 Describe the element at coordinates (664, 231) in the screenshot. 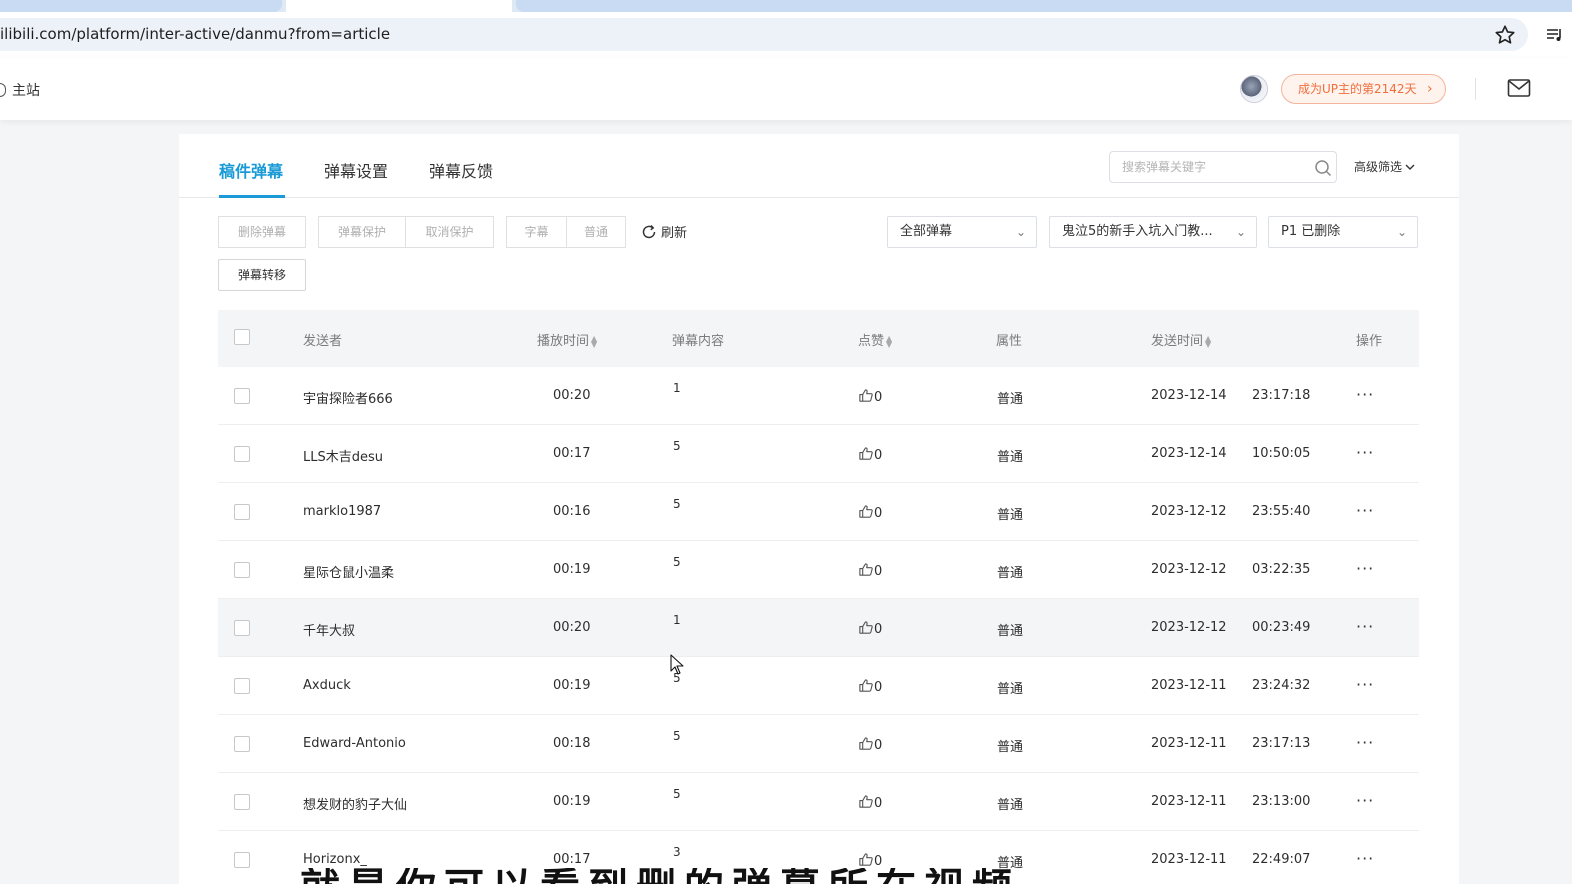

I see `refresh-button: 刷新` at that location.